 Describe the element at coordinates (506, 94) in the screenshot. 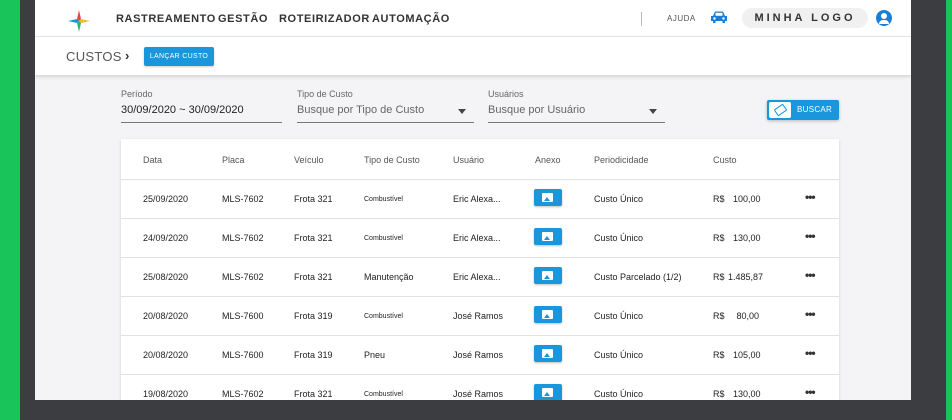

I see `users-label: Usuários` at that location.